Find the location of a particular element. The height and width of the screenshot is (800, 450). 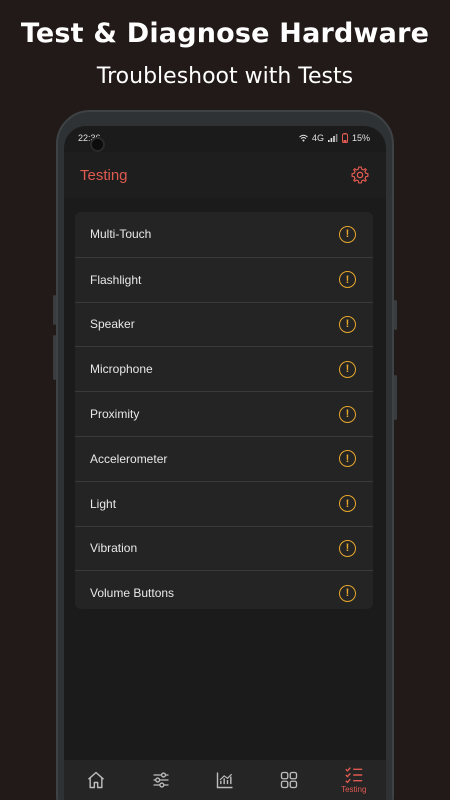

sliders-icon is located at coordinates (161, 780).